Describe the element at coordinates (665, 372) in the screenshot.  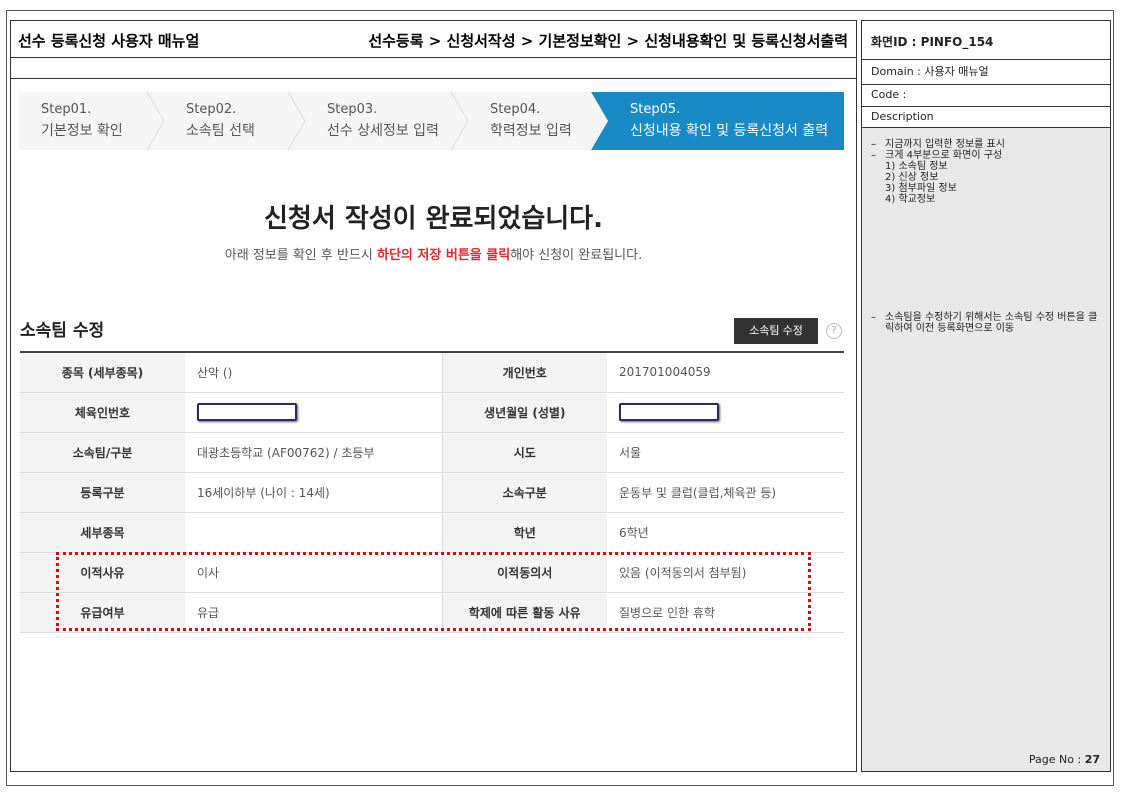
I see `row-value: 201701004059` at that location.